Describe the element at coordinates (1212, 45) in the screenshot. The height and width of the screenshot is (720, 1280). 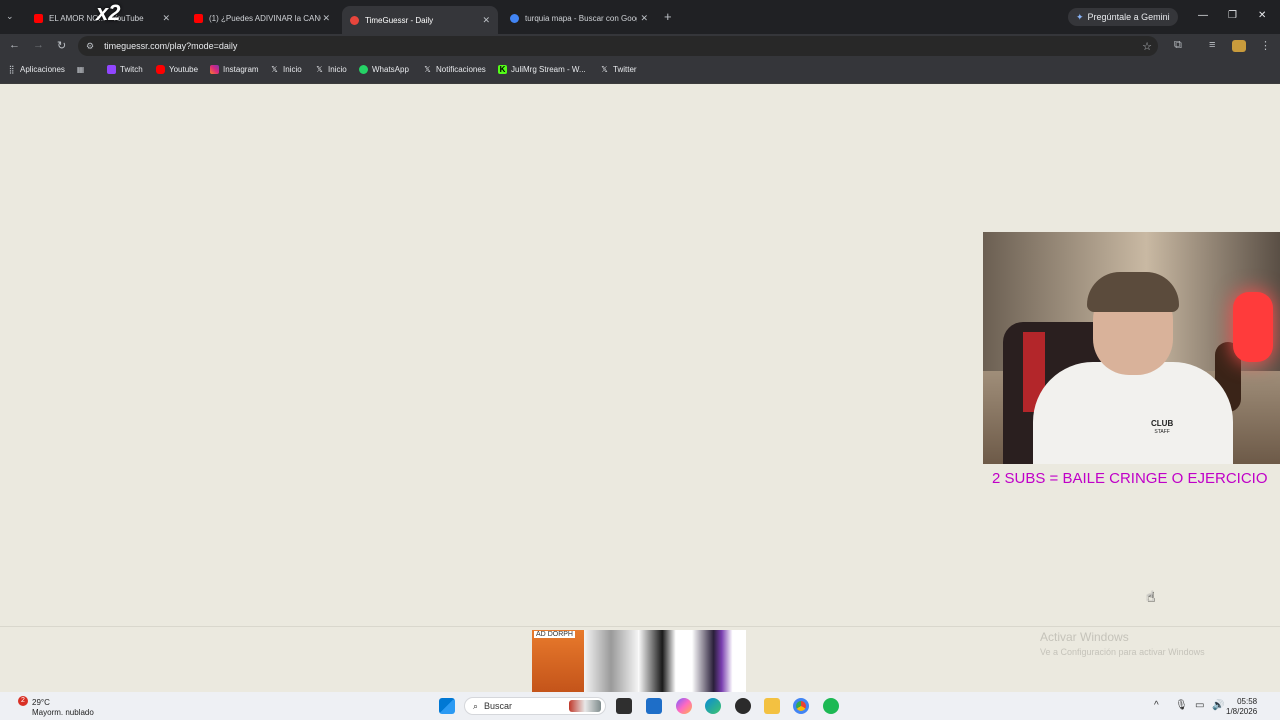
I see `media-control-icon: ≡` at that location.